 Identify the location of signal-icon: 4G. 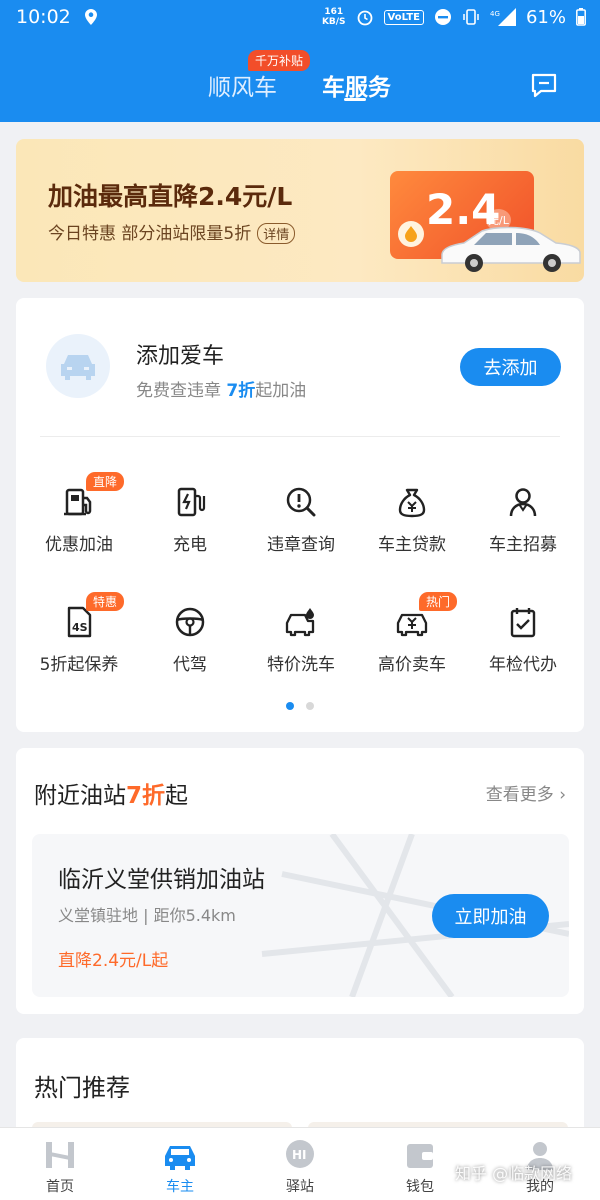
(503, 17).